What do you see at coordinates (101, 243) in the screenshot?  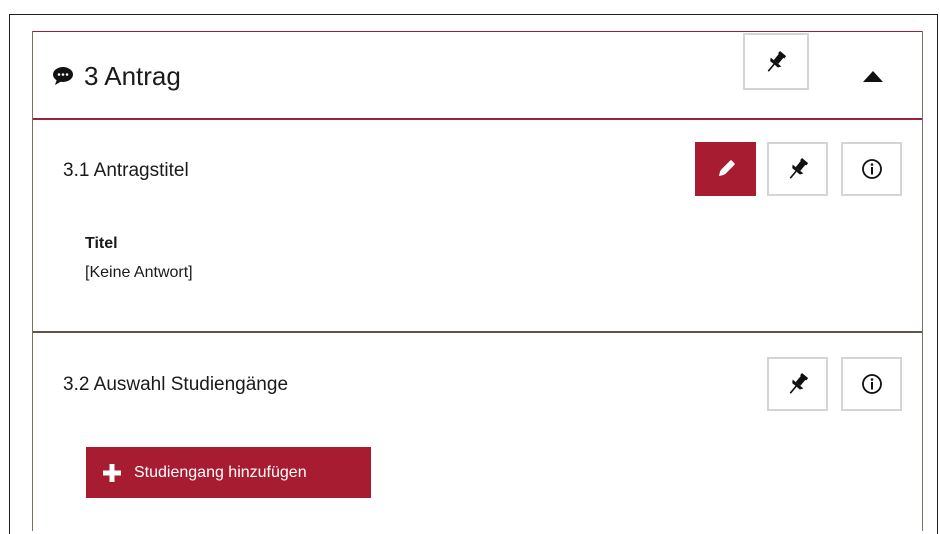 I see `field-label-titel: Titel` at bounding box center [101, 243].